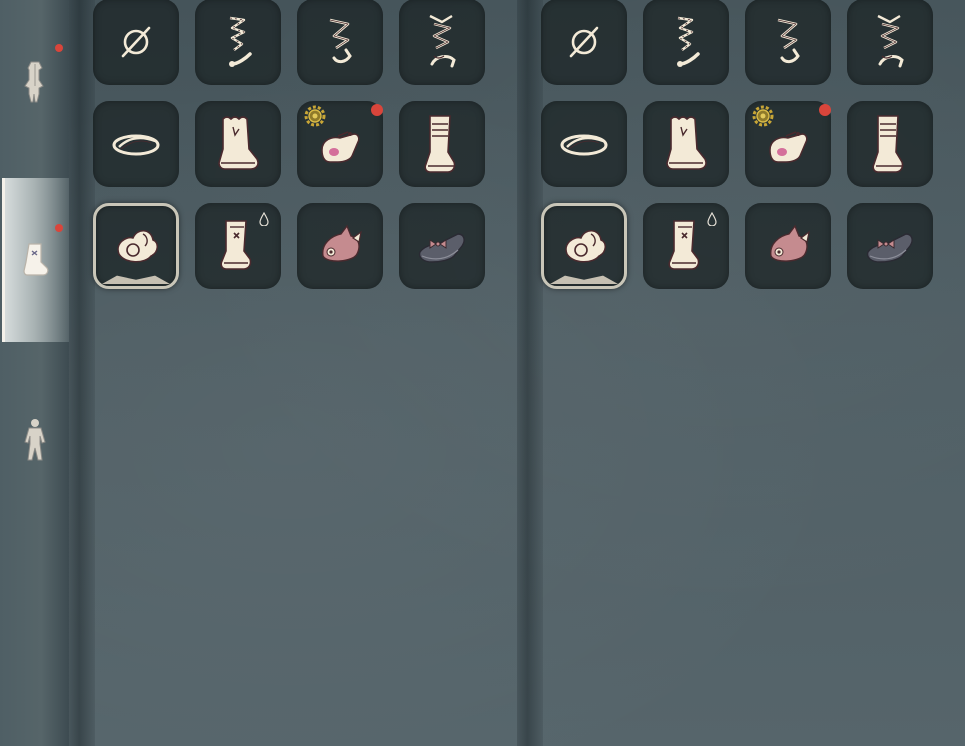 The width and height of the screenshot is (965, 746). I want to click on outfit-coat-icon, so click(35, 82).